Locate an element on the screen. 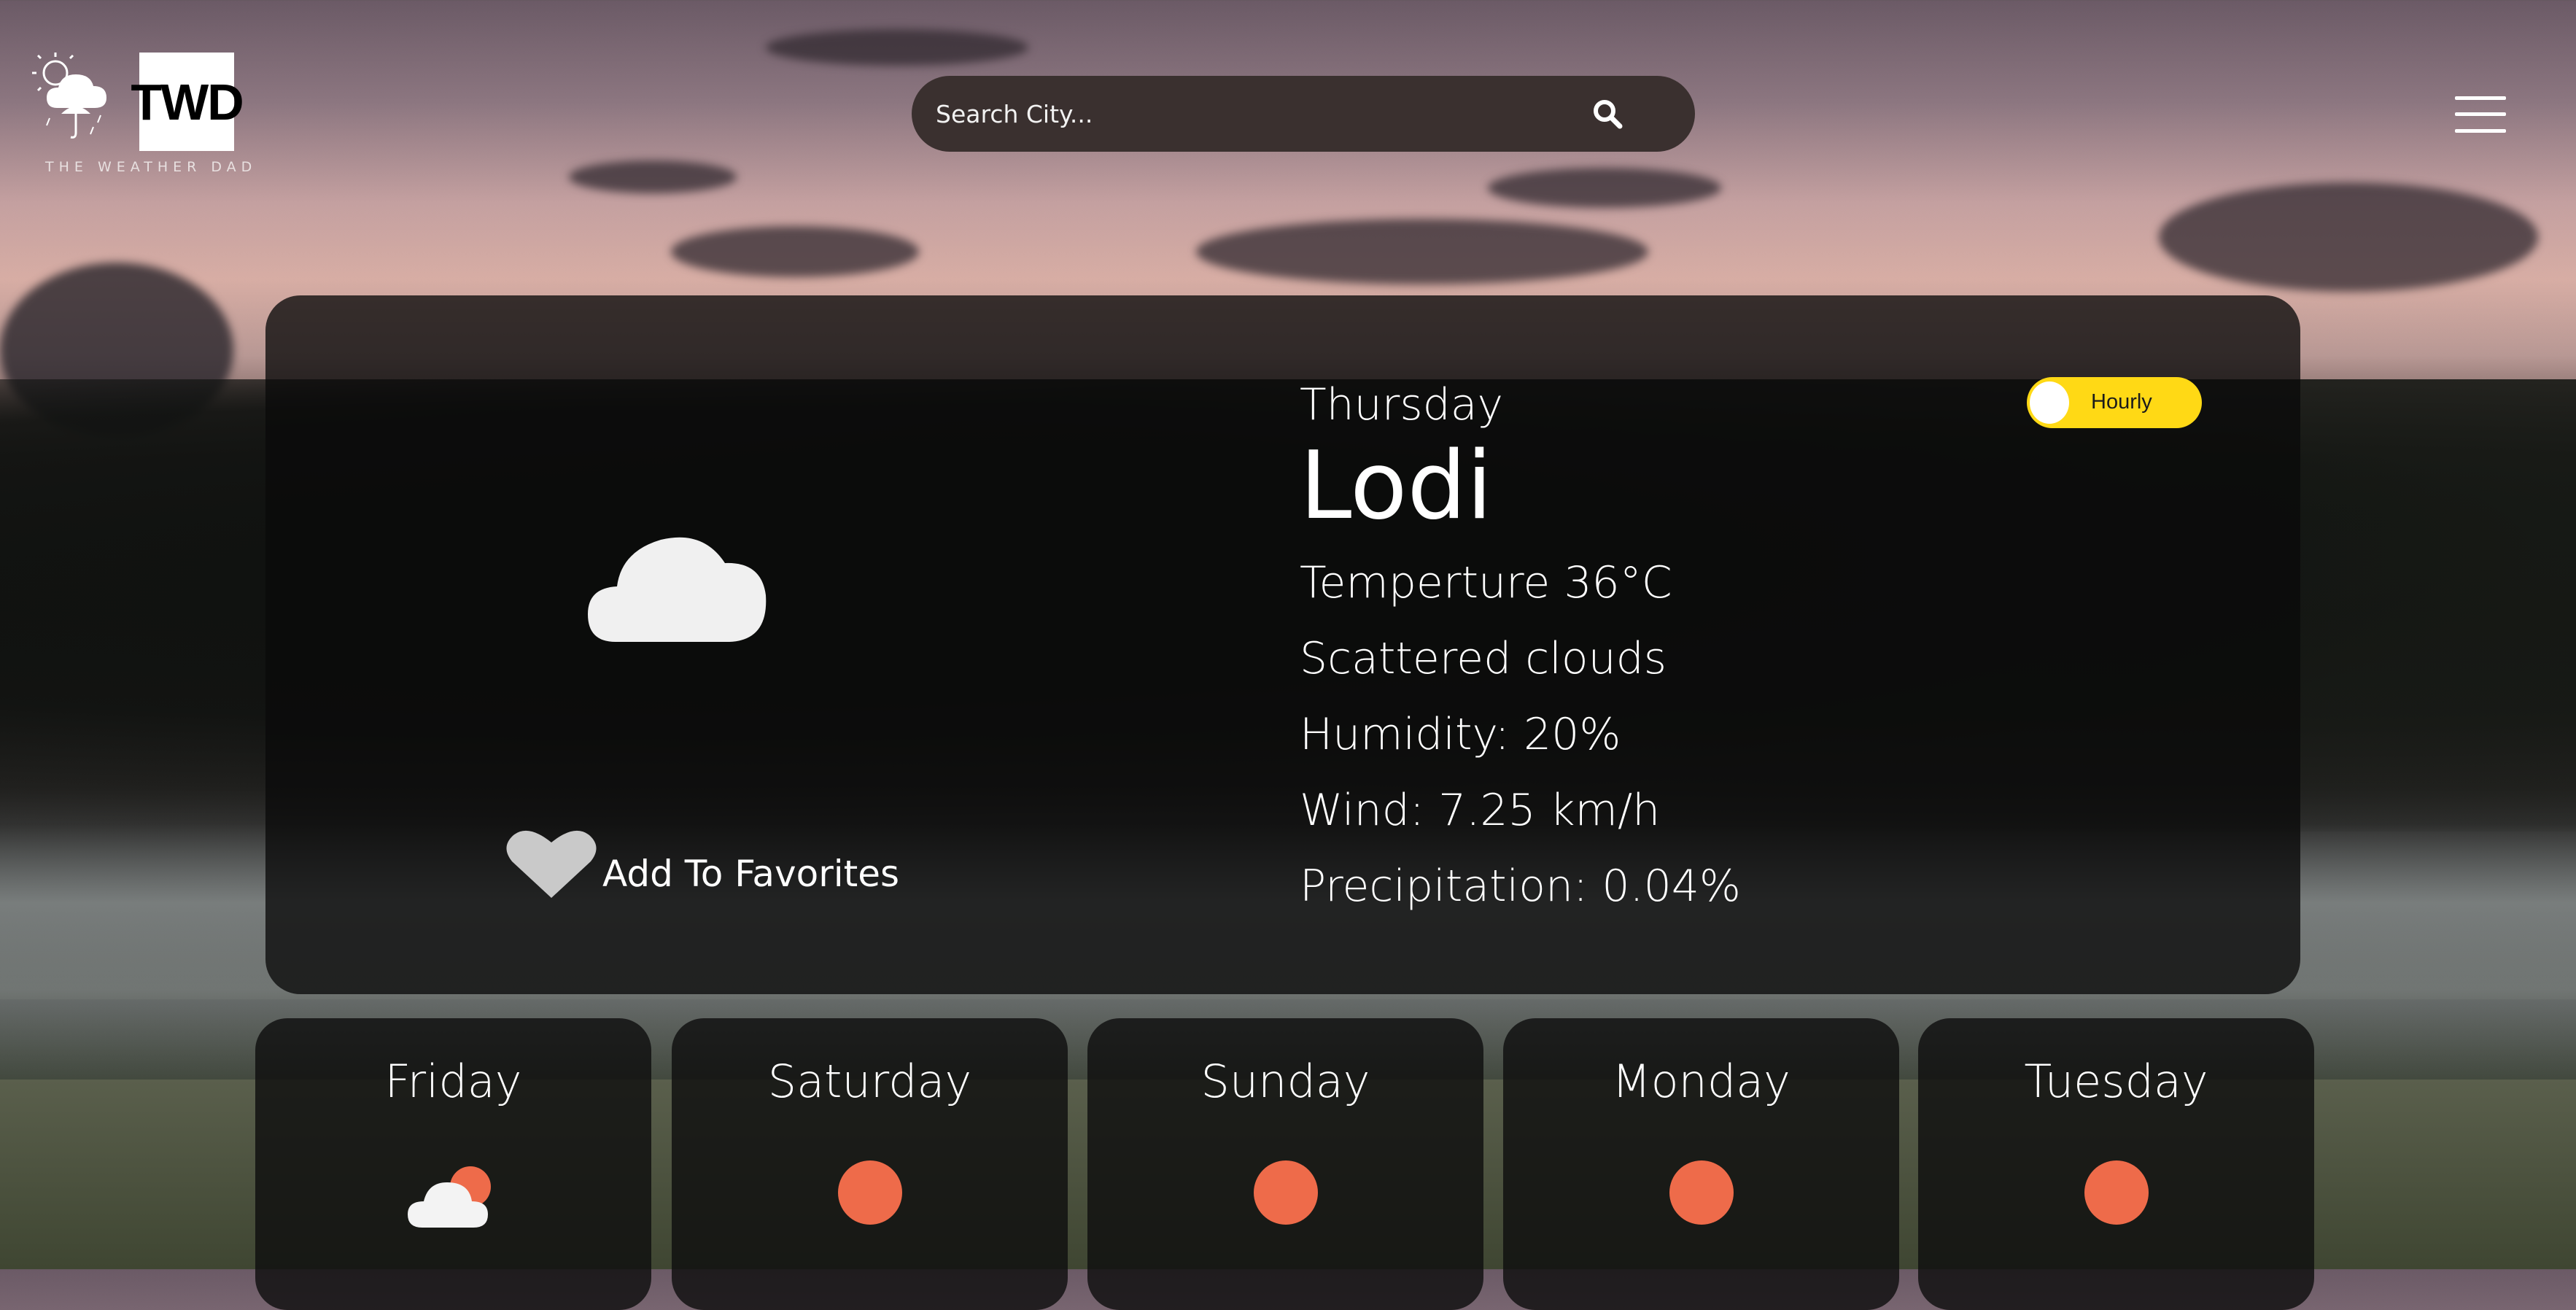 This screenshot has height=1310, width=2576. logo: TWD THE WEATHER DAD is located at coordinates (140, 116).